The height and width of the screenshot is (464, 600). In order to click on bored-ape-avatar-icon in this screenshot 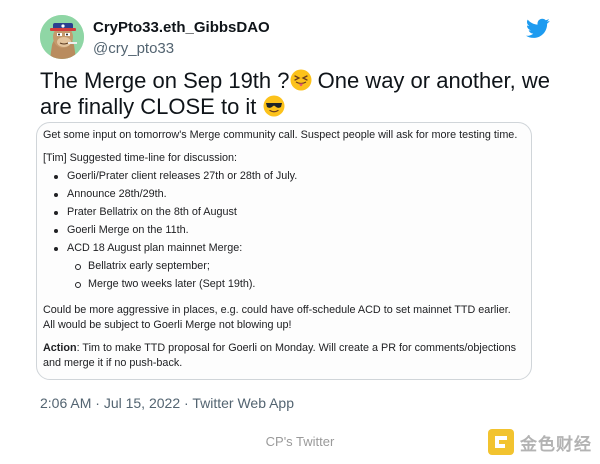, I will do `click(62, 37)`.